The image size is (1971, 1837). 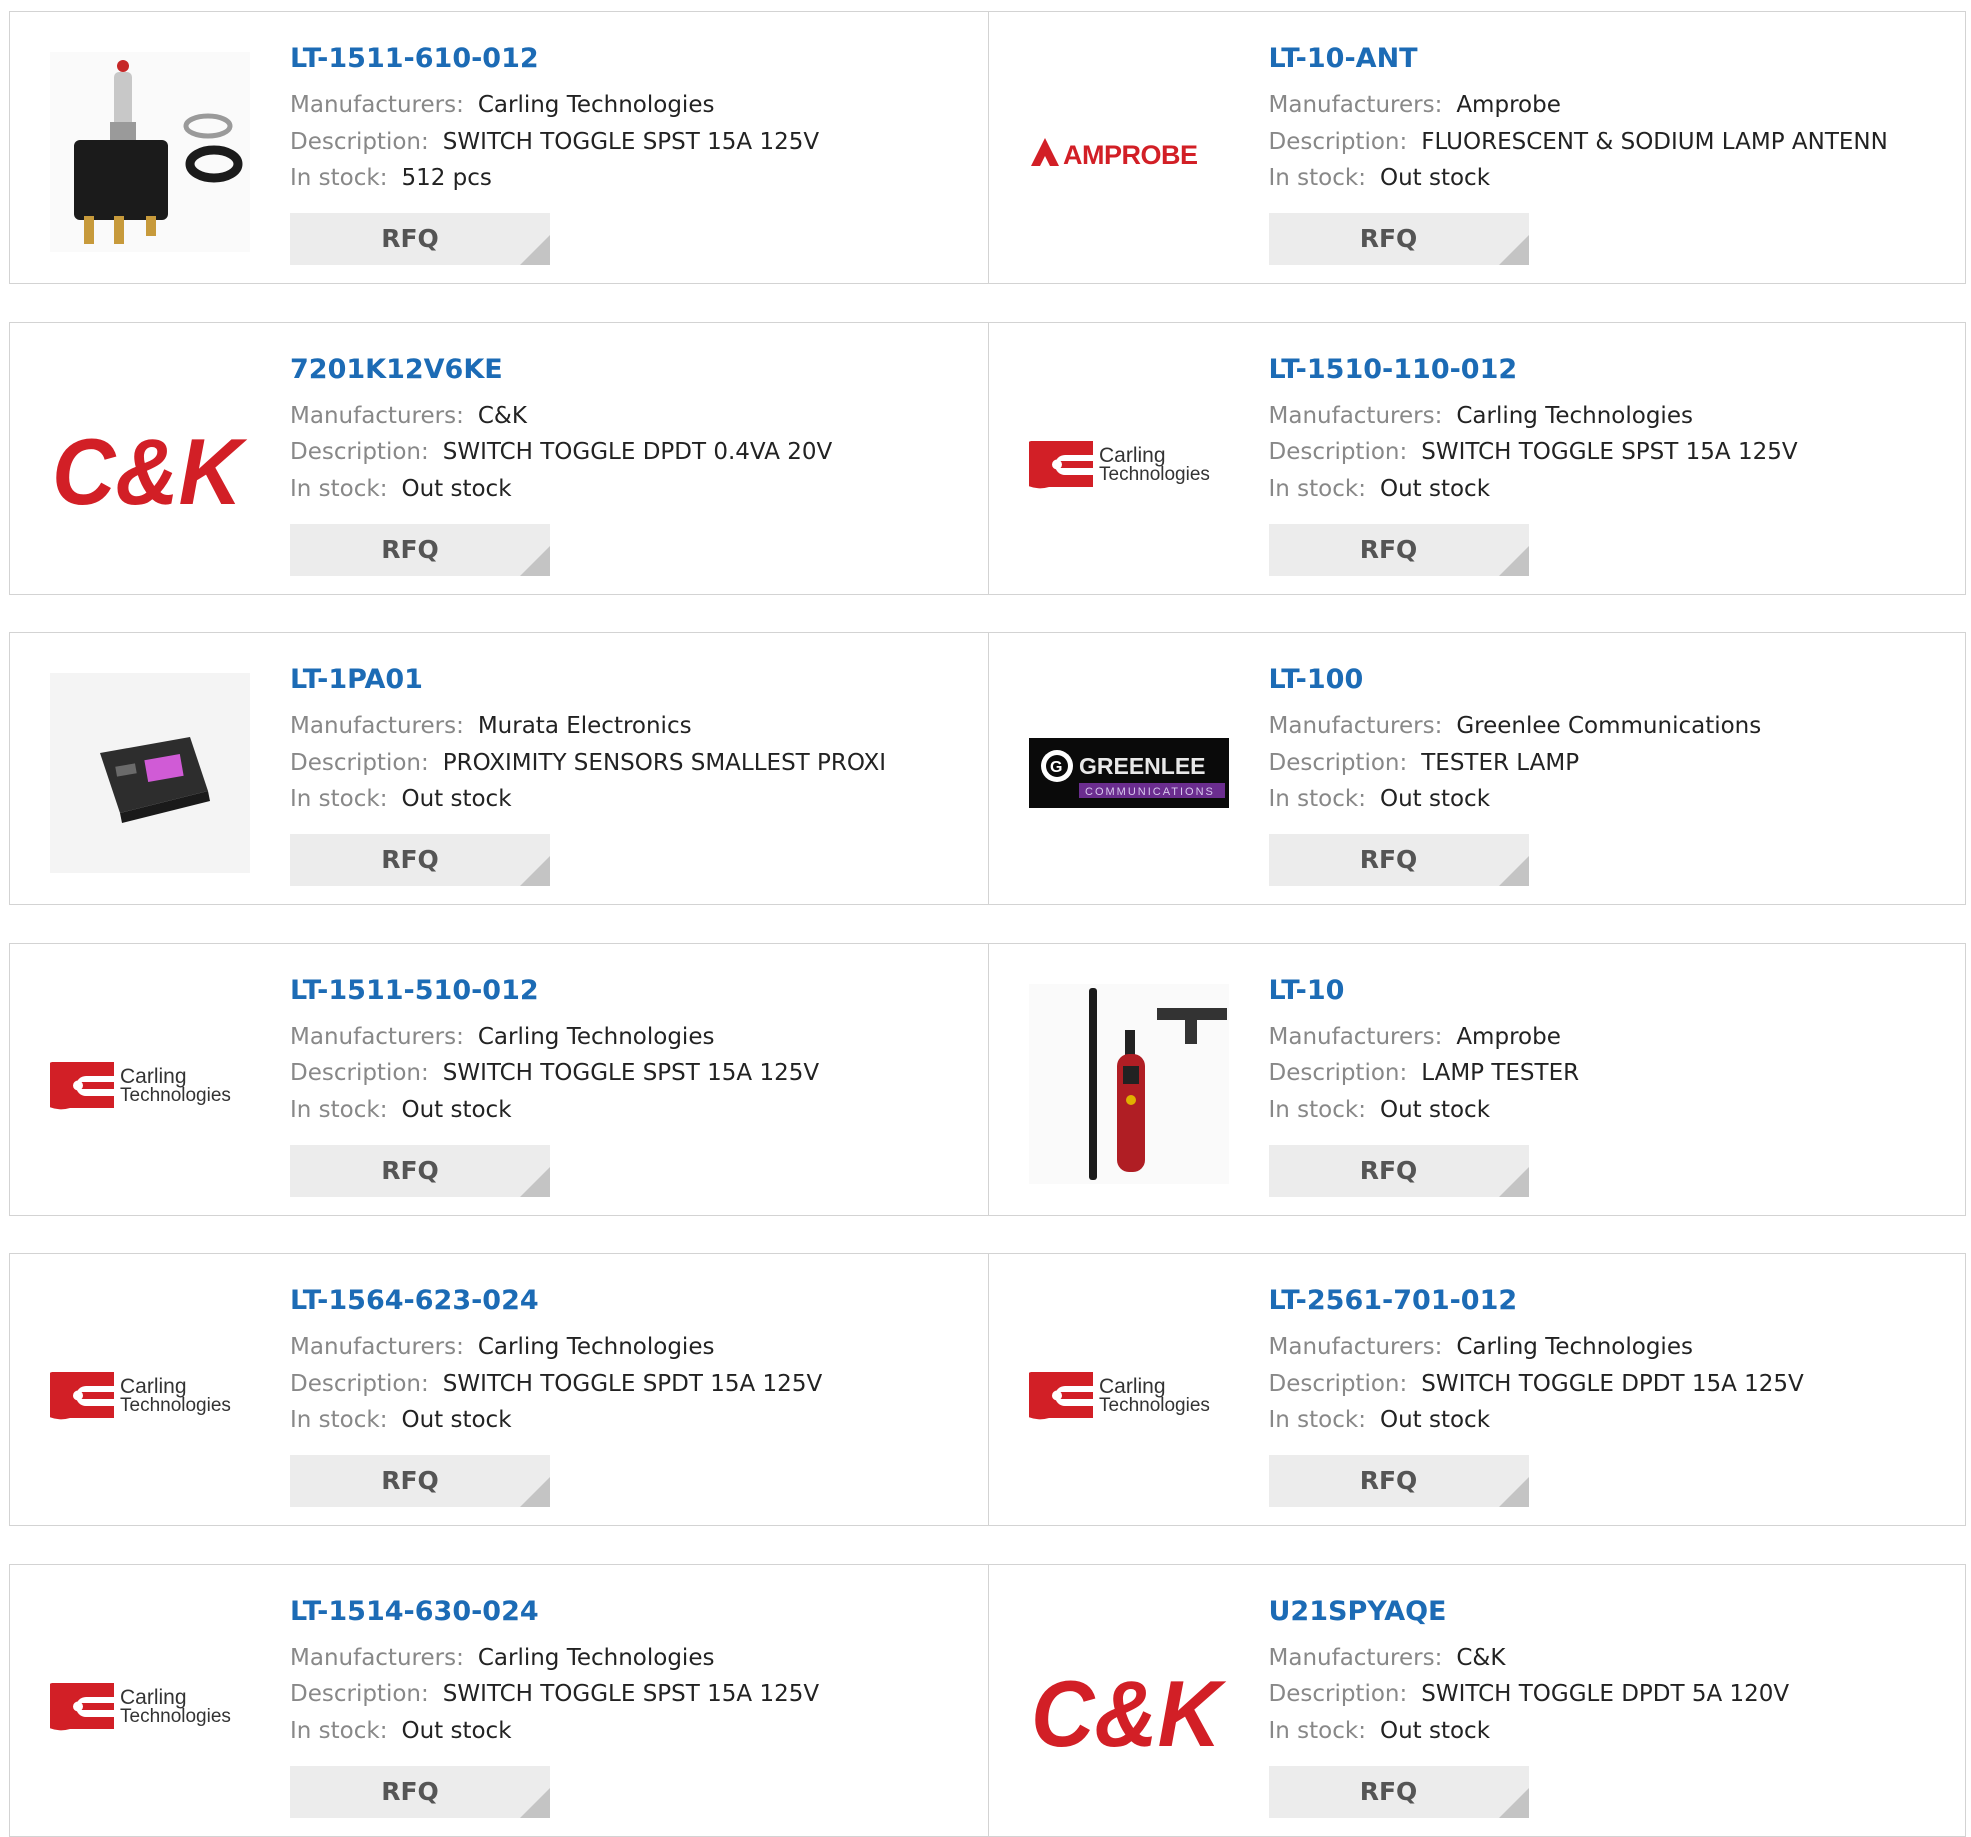 I want to click on description-row: Description: TESTER LAMP, so click(x=1612, y=763).